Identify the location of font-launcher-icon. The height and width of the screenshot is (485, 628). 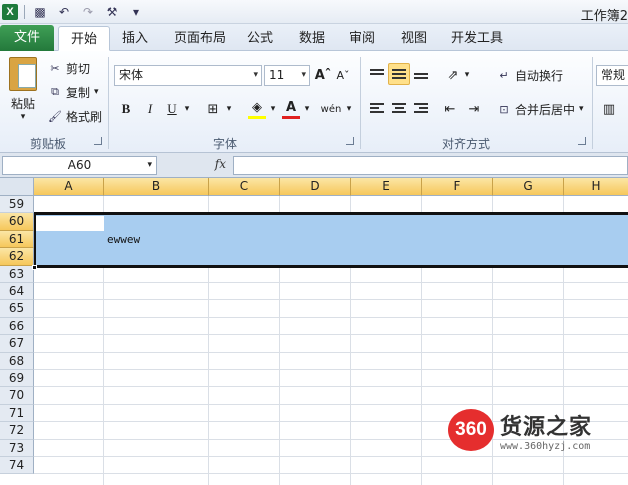
(350, 141).